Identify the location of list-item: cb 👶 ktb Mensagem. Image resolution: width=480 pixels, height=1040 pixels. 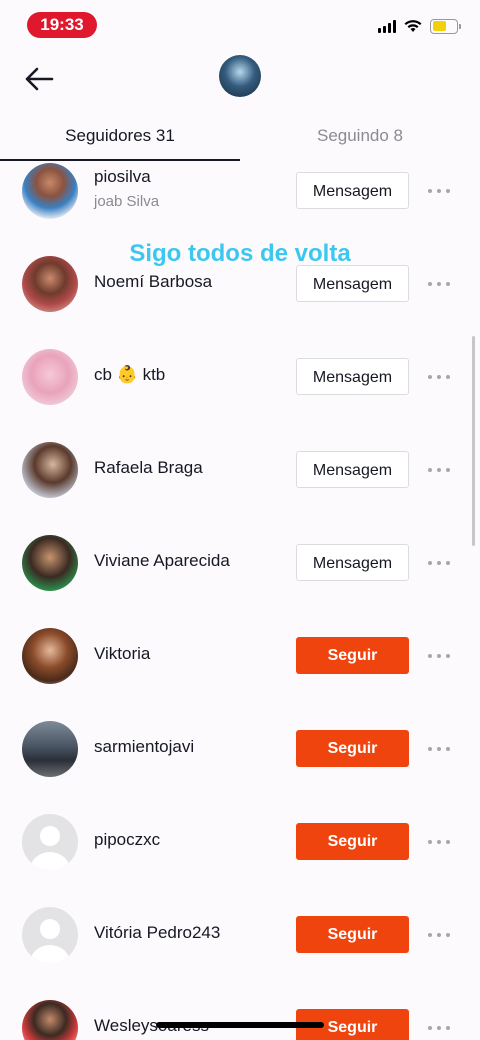
(240, 389).